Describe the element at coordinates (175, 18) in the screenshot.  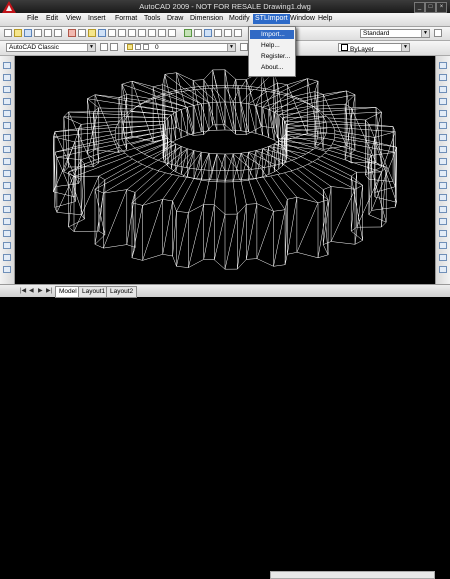
I see `menu-draw: Draw` at that location.